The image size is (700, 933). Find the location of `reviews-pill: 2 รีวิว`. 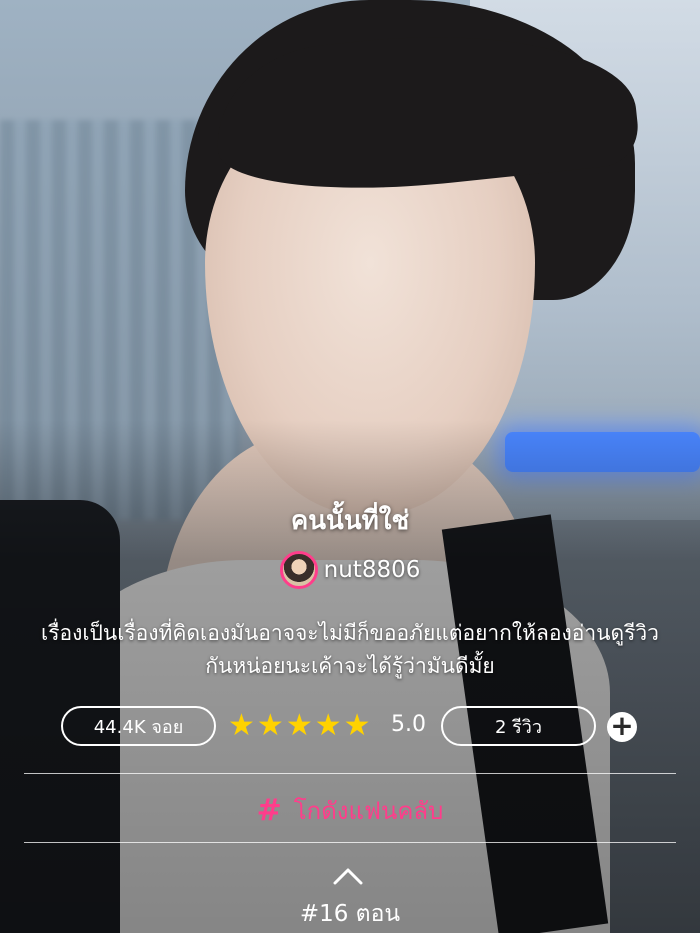

reviews-pill: 2 รีวิว is located at coordinates (518, 726).